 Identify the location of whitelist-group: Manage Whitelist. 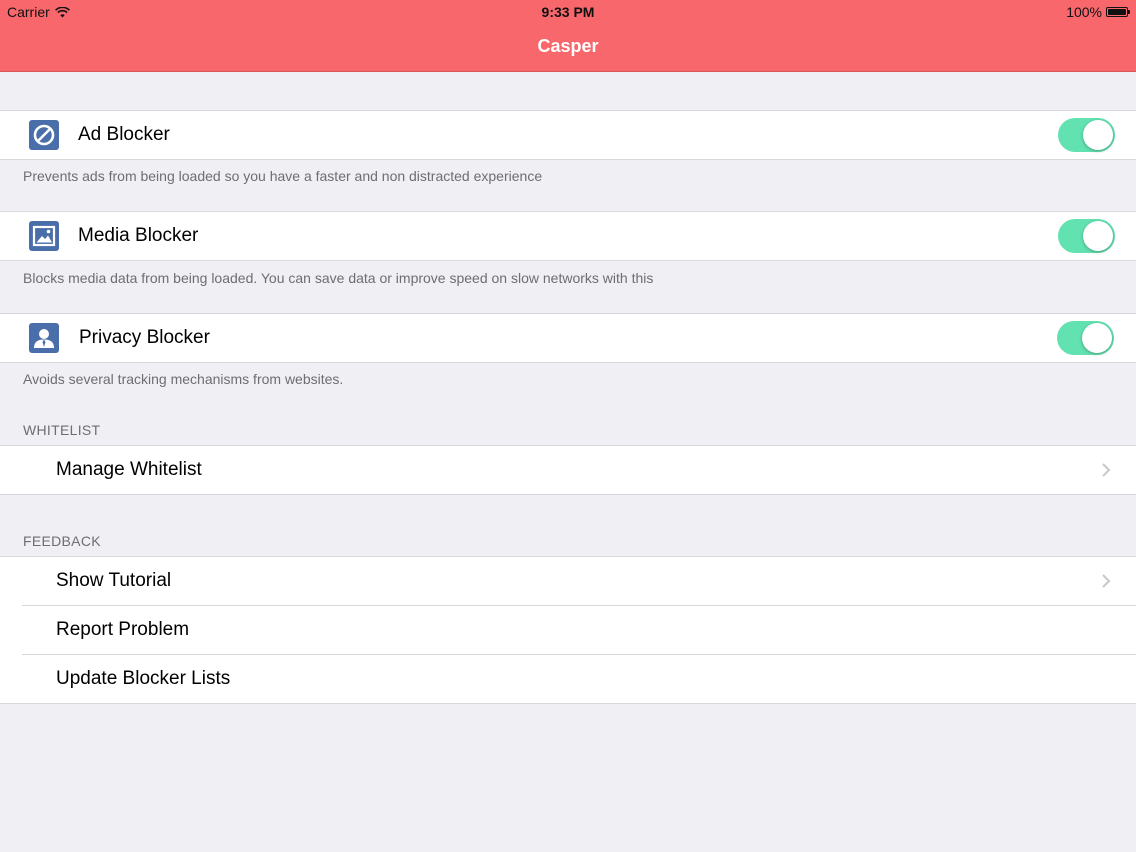
(568, 470).